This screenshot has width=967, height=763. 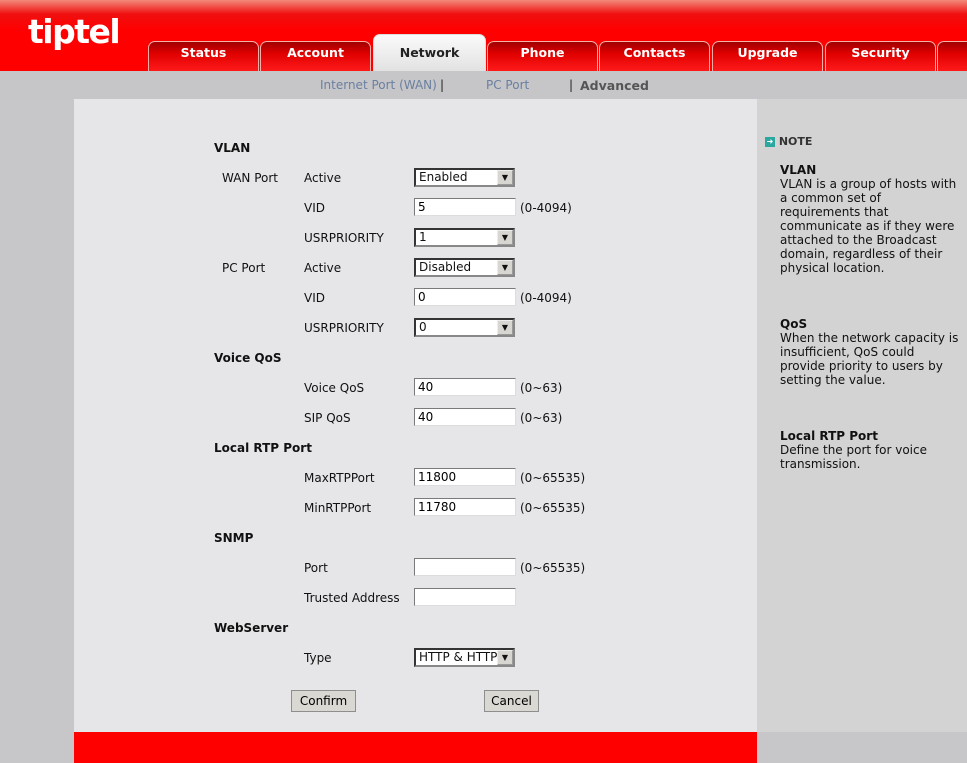 What do you see at coordinates (465, 507) in the screenshot?
I see `min-rtp-input` at bounding box center [465, 507].